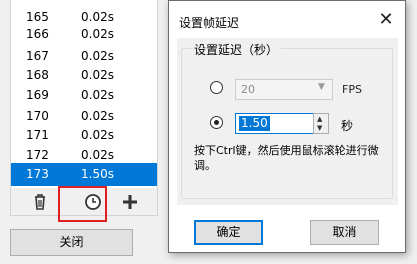 The image size is (417, 264). What do you see at coordinates (319, 128) in the screenshot?
I see `stepper-down-icon: ▼` at bounding box center [319, 128].